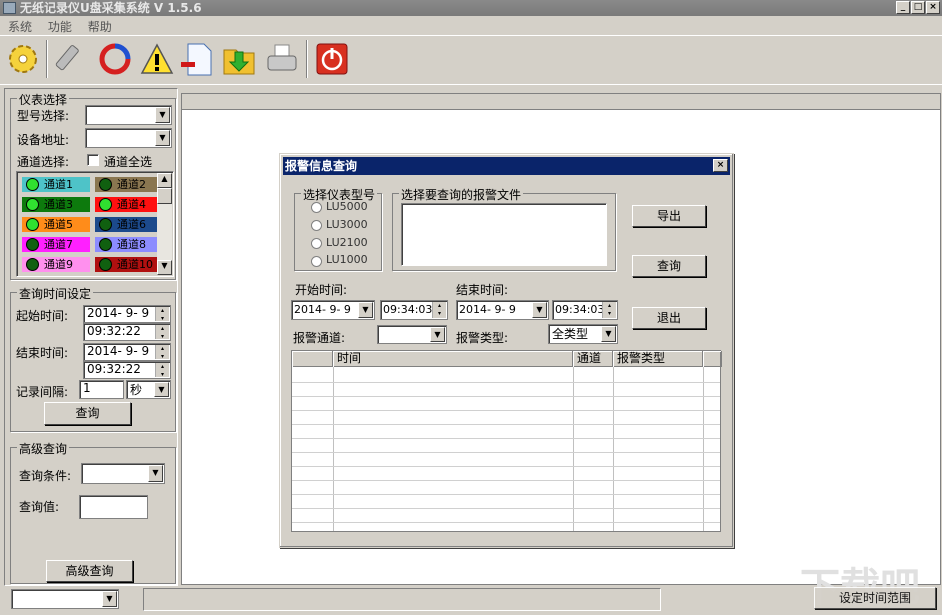 The width and height of the screenshot is (942, 615). Describe the element at coordinates (570, 334) in the screenshot. I see `alarm-type-value: 全类型` at that location.